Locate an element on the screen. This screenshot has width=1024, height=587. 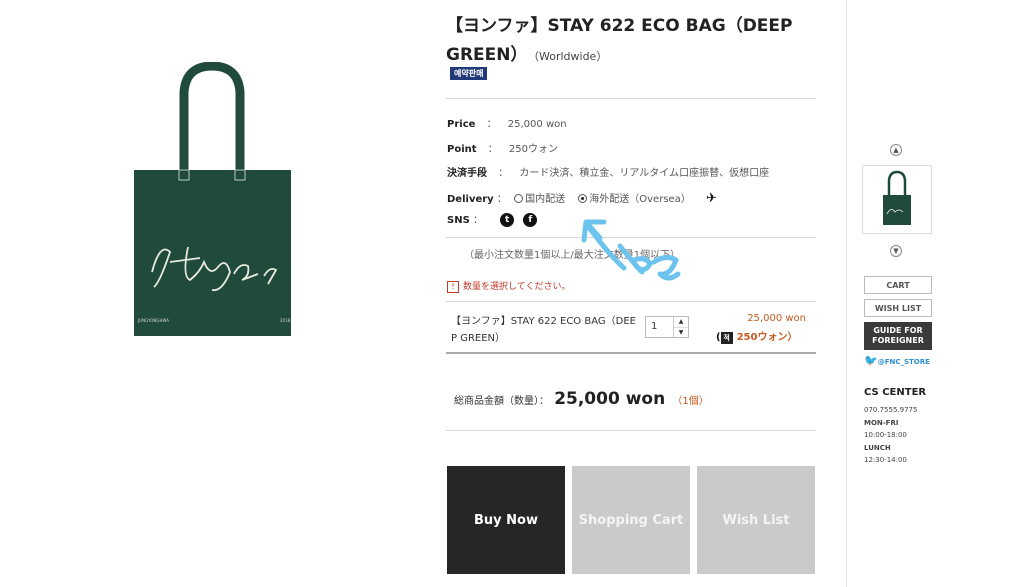
twitter-bird-icon: 🐦 is located at coordinates (871, 360).